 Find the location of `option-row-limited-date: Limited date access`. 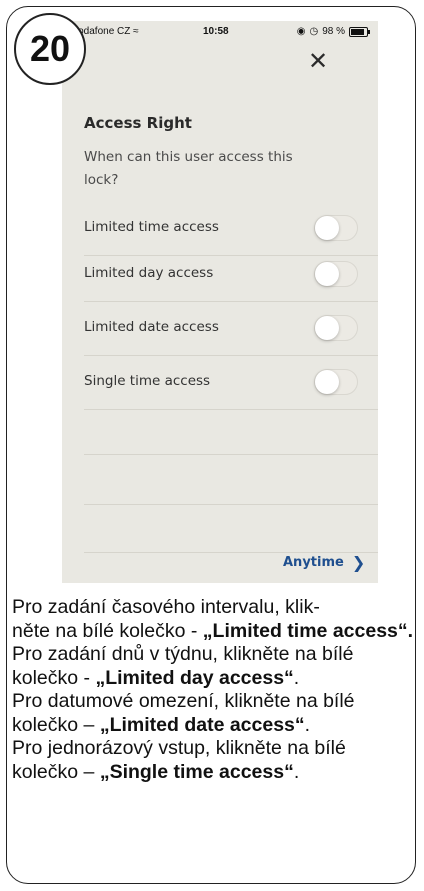

option-row-limited-date: Limited date access is located at coordinates (231, 329).